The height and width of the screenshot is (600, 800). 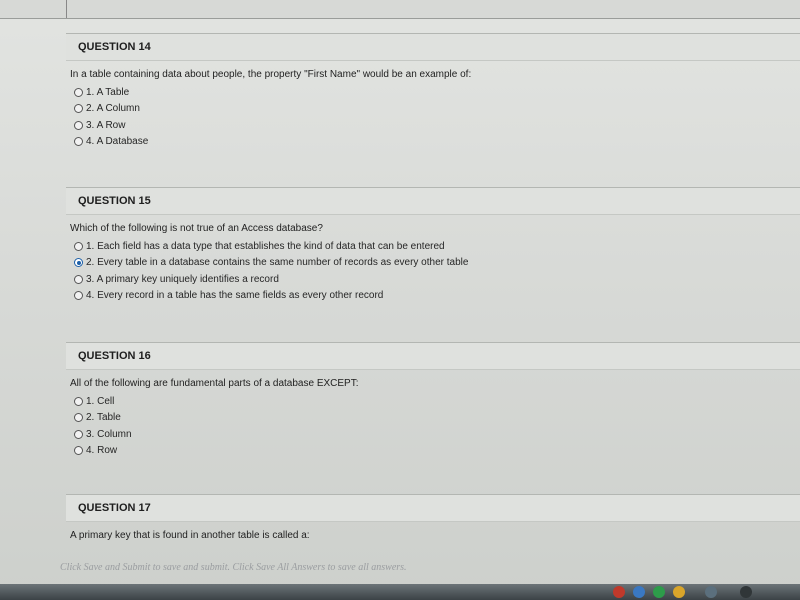 What do you see at coordinates (437, 418) in the screenshot?
I see `answer-option: 2. Table` at bounding box center [437, 418].